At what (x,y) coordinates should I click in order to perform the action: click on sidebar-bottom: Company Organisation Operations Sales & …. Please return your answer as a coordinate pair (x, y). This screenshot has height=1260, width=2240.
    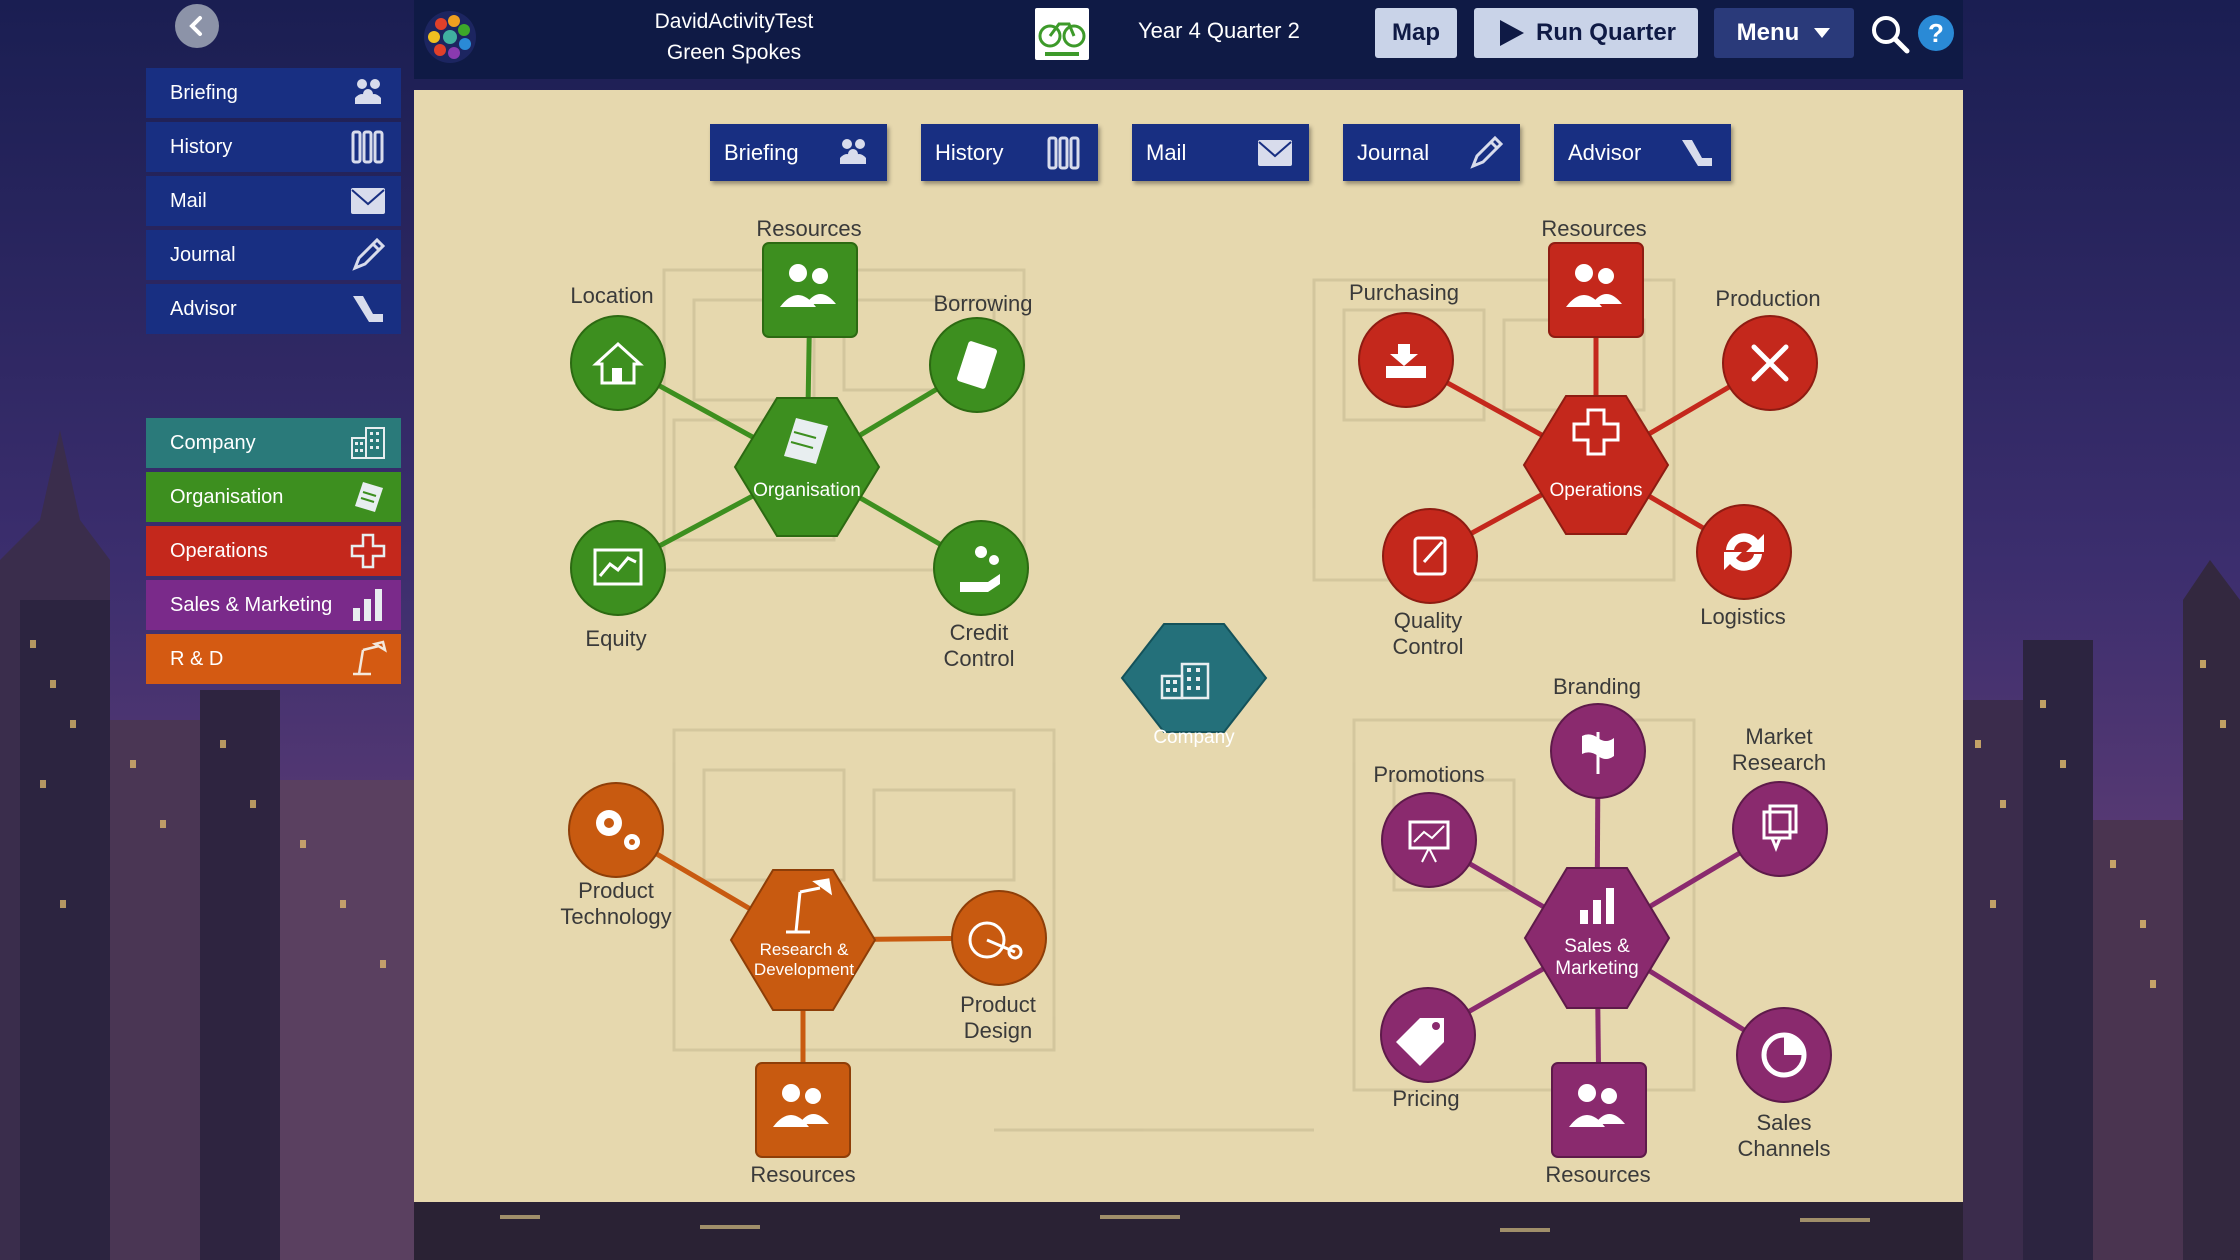
    Looking at the image, I should click on (273, 553).